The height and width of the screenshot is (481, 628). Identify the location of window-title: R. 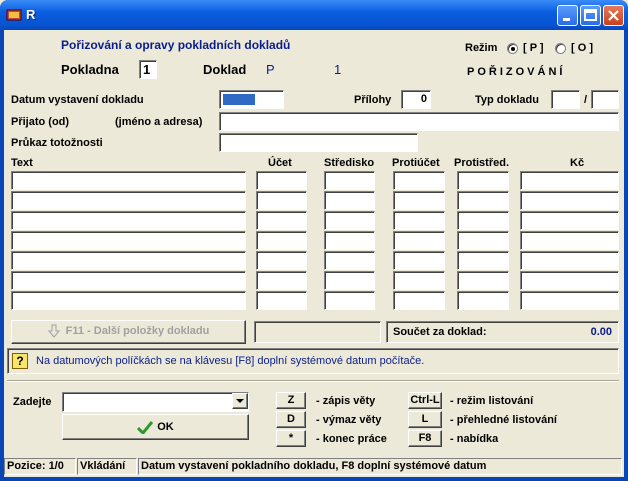
(31, 14).